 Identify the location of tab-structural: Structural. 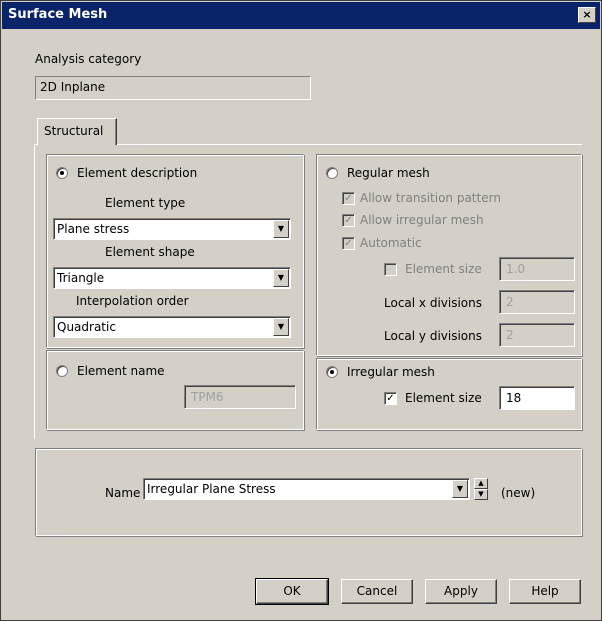
(77, 131).